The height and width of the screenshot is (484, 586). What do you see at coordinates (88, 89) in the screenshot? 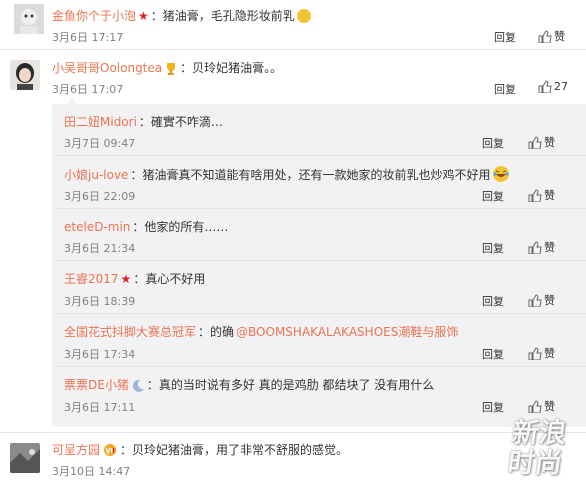
I see `timestamp: 3月6日 17:07` at bounding box center [88, 89].